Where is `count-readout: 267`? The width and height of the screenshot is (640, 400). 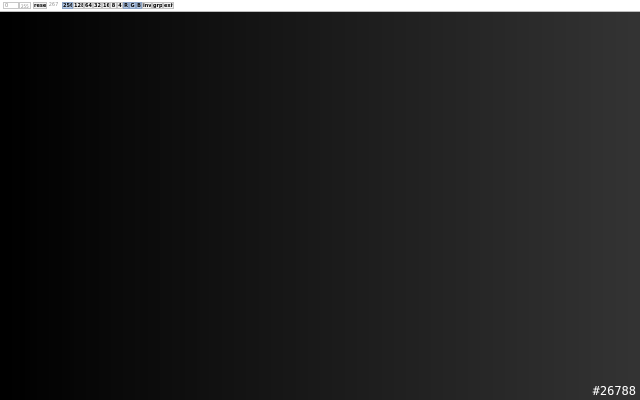
count-readout: 267 is located at coordinates (53, 5).